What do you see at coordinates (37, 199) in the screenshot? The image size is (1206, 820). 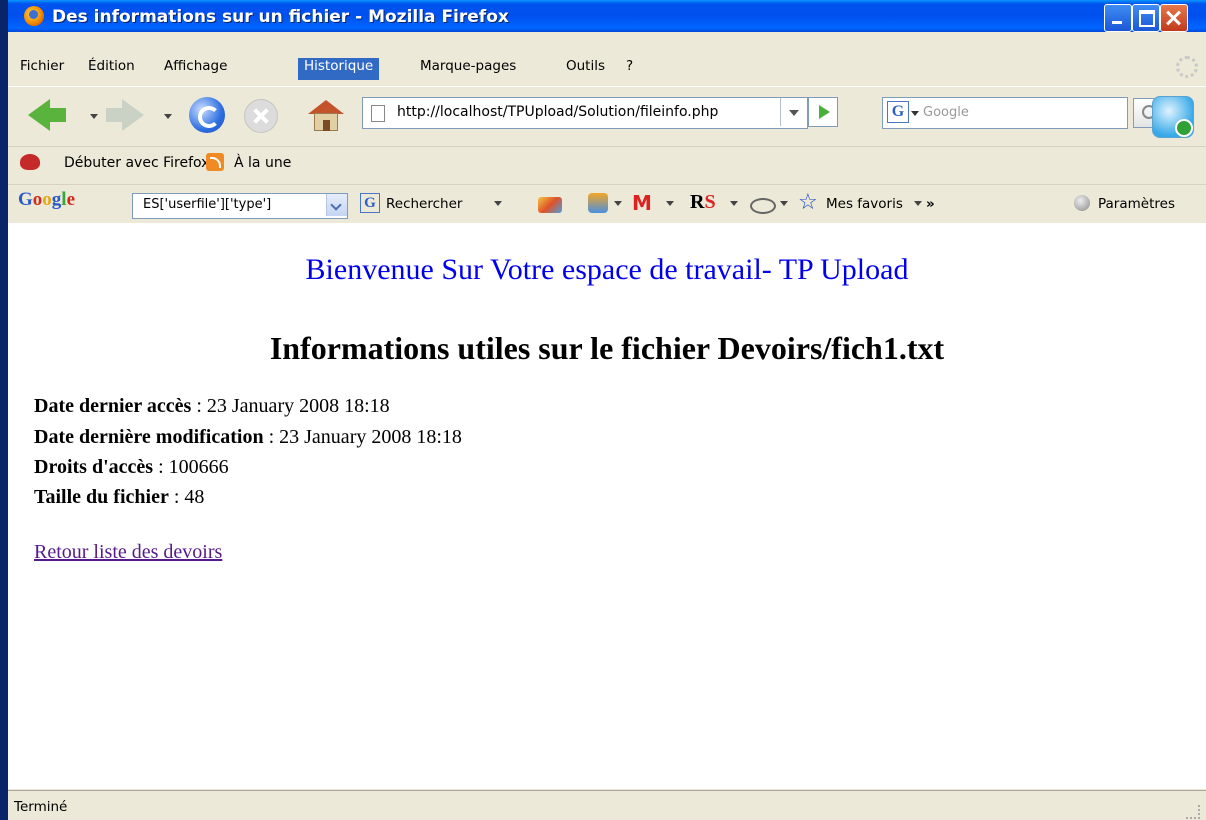 I see `google-logo-o1: o` at bounding box center [37, 199].